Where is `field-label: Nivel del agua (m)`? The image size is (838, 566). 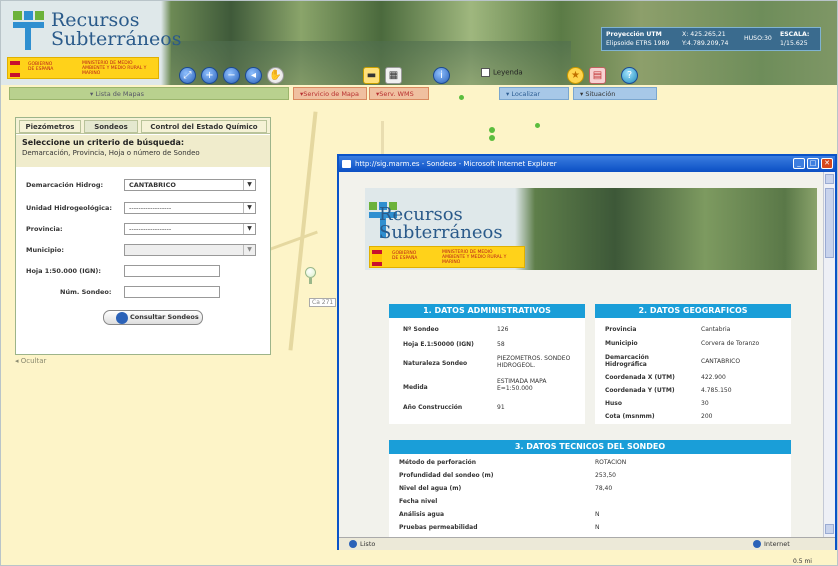 field-label: Nivel del agua (m) is located at coordinates (430, 488).